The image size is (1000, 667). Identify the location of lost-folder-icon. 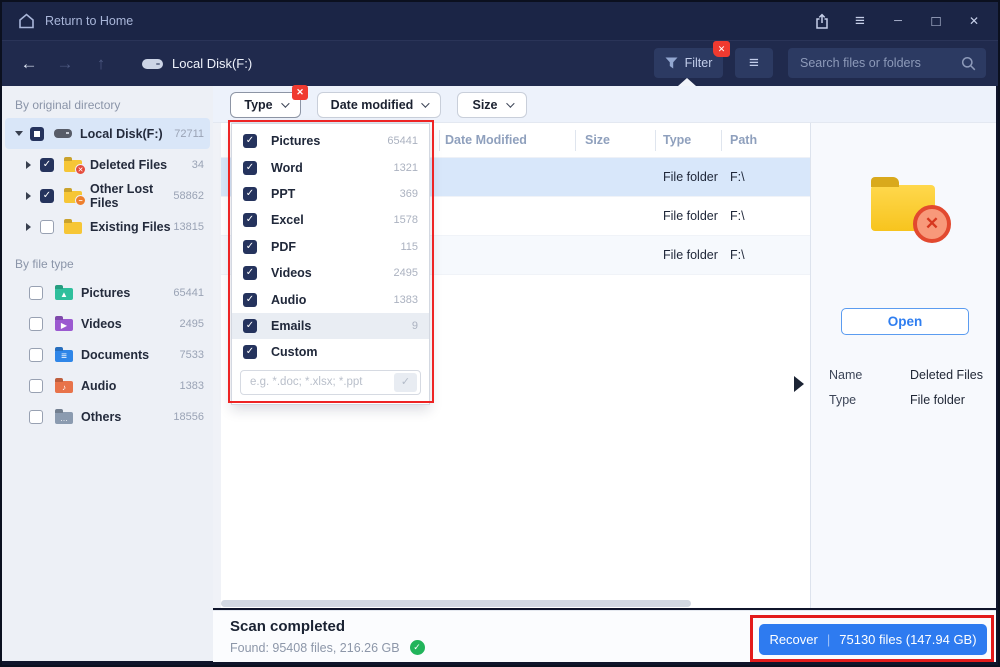
(75, 198).